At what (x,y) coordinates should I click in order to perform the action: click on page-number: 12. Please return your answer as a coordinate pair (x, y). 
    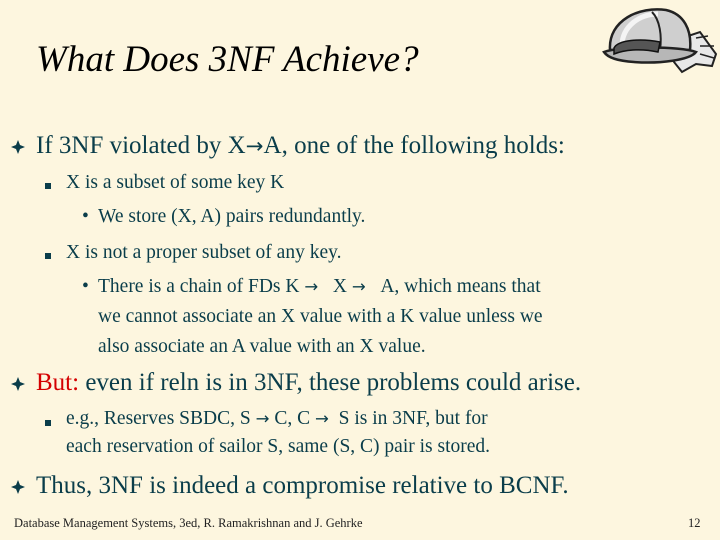
    Looking at the image, I should click on (694, 523).